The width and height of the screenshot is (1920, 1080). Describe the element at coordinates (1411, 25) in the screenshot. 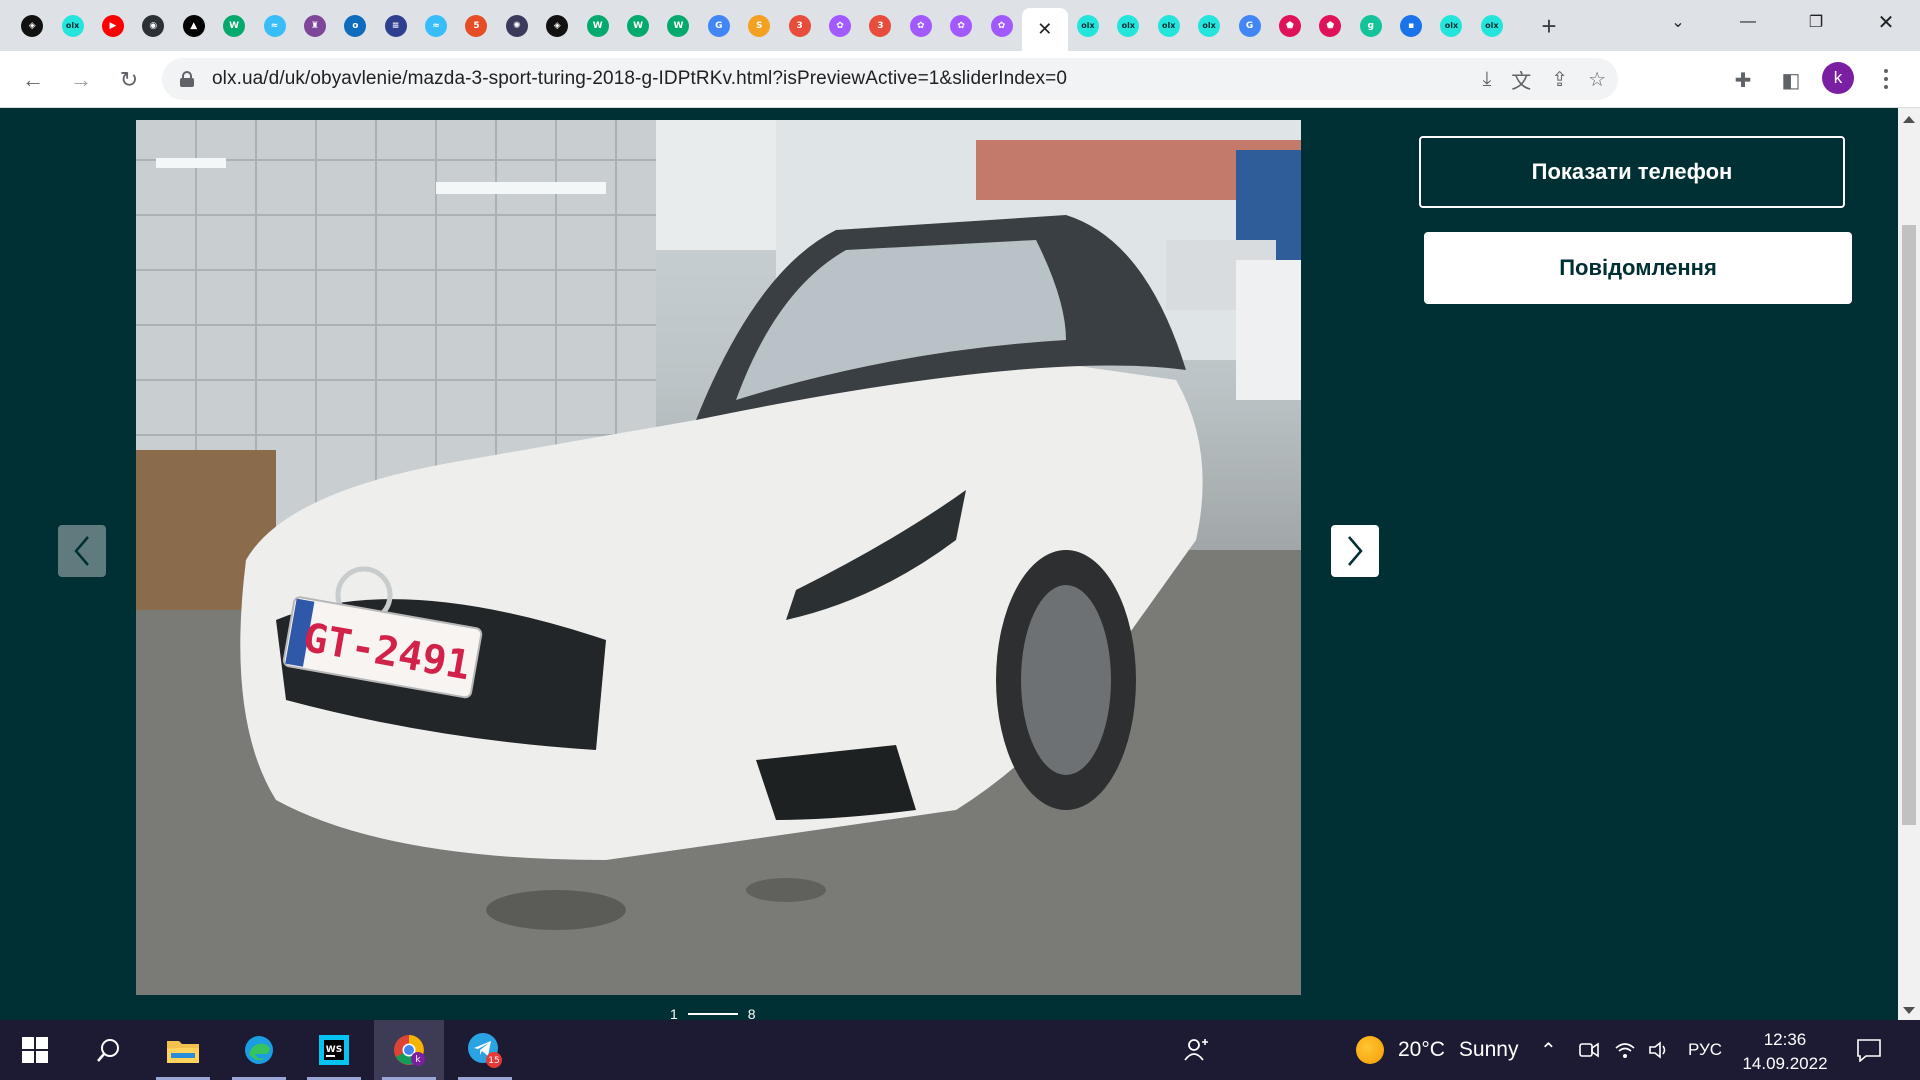

I see `browser-tab: ▪` at that location.